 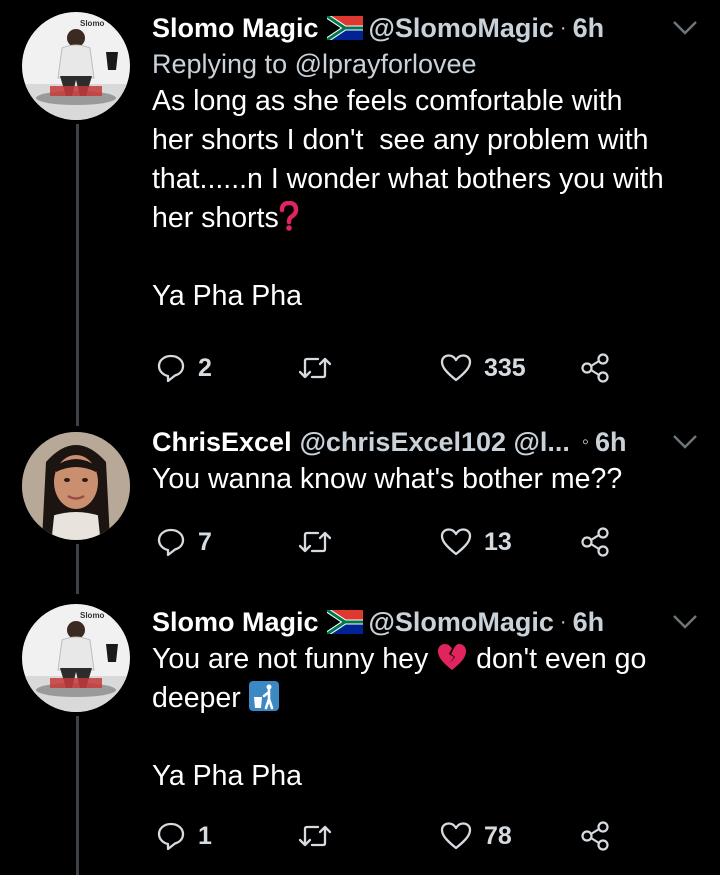 I want to click on reply-count: 1, so click(x=205, y=835).